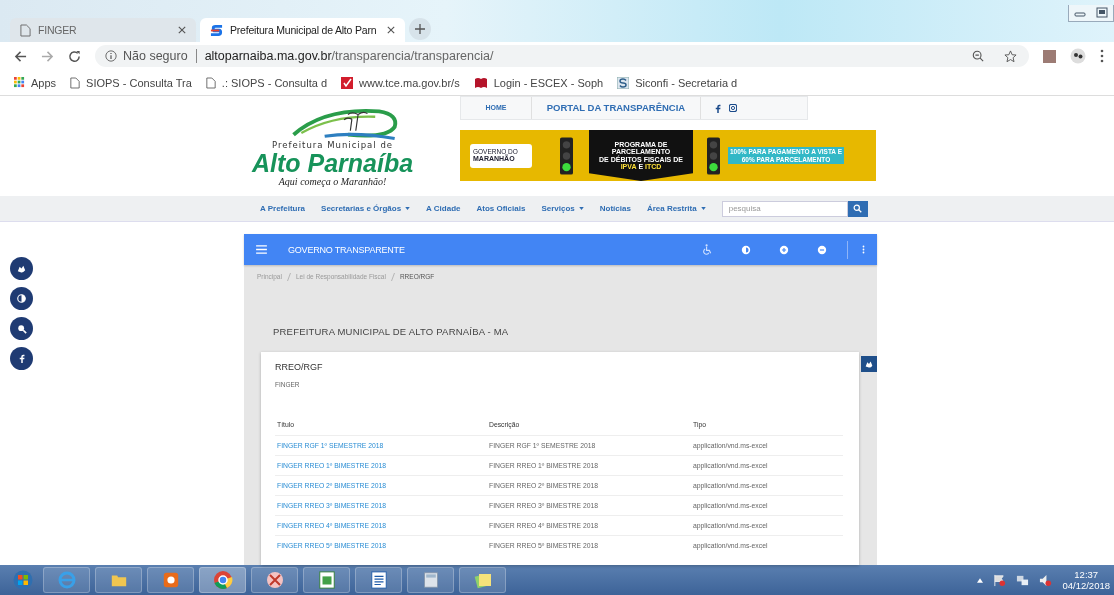 The image size is (1114, 595). Describe the element at coordinates (616, 108) in the screenshot. I see `portal-link: PORTAL DA TRANSPARÊNCIA` at that location.